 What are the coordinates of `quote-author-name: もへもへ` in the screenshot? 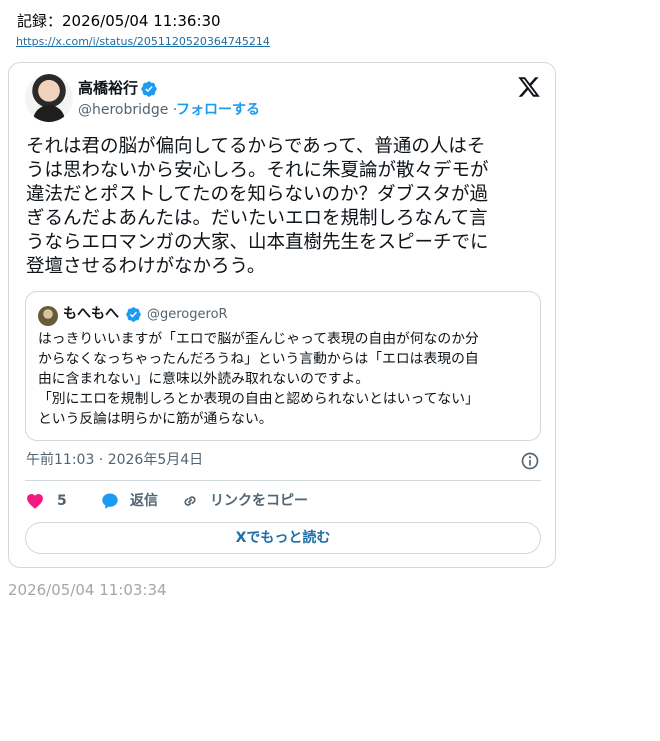 It's located at (91, 314).